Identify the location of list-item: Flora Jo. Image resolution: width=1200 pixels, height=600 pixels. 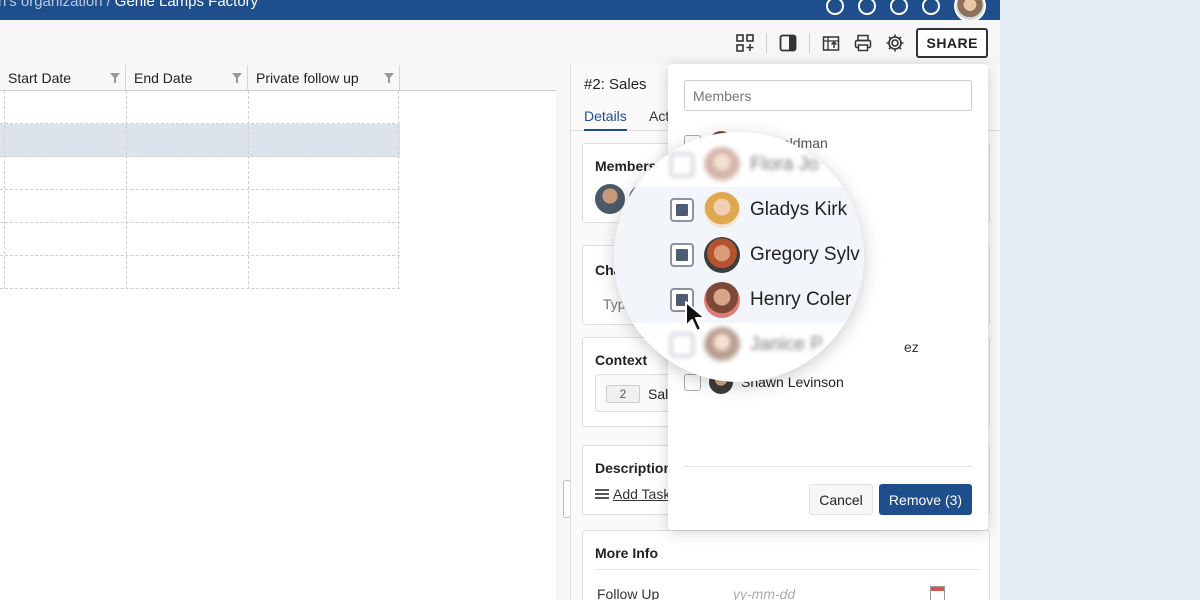
(739, 165).